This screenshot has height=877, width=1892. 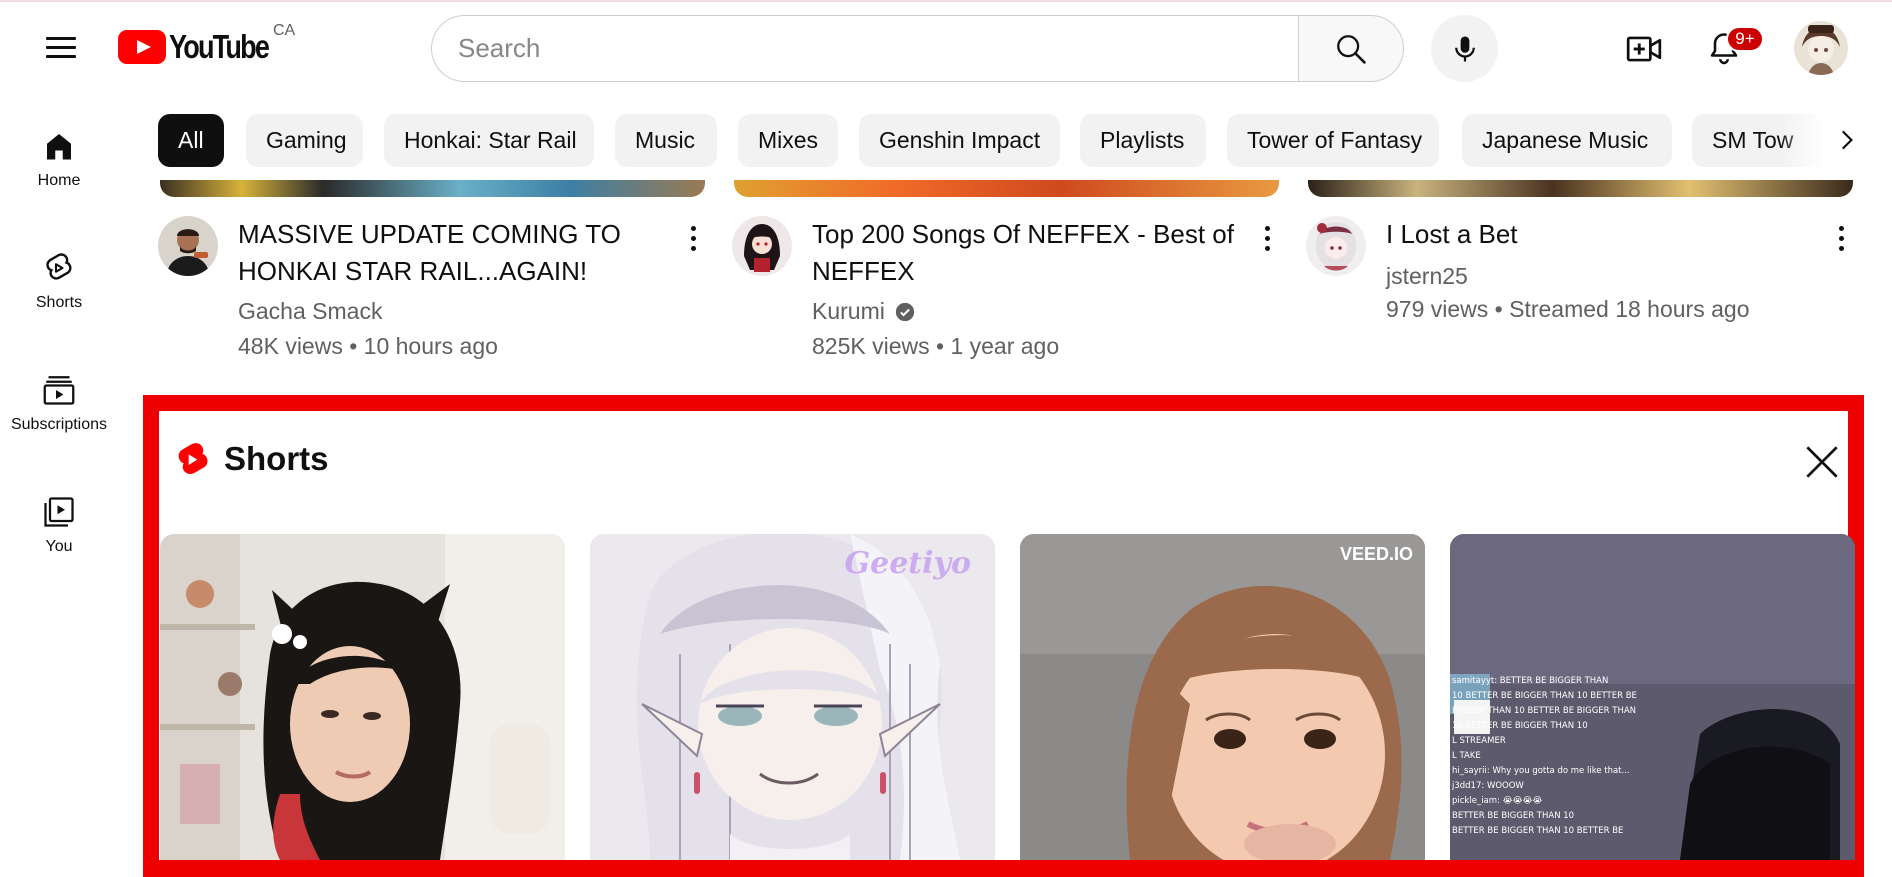 I want to click on home-icon, so click(x=59, y=147).